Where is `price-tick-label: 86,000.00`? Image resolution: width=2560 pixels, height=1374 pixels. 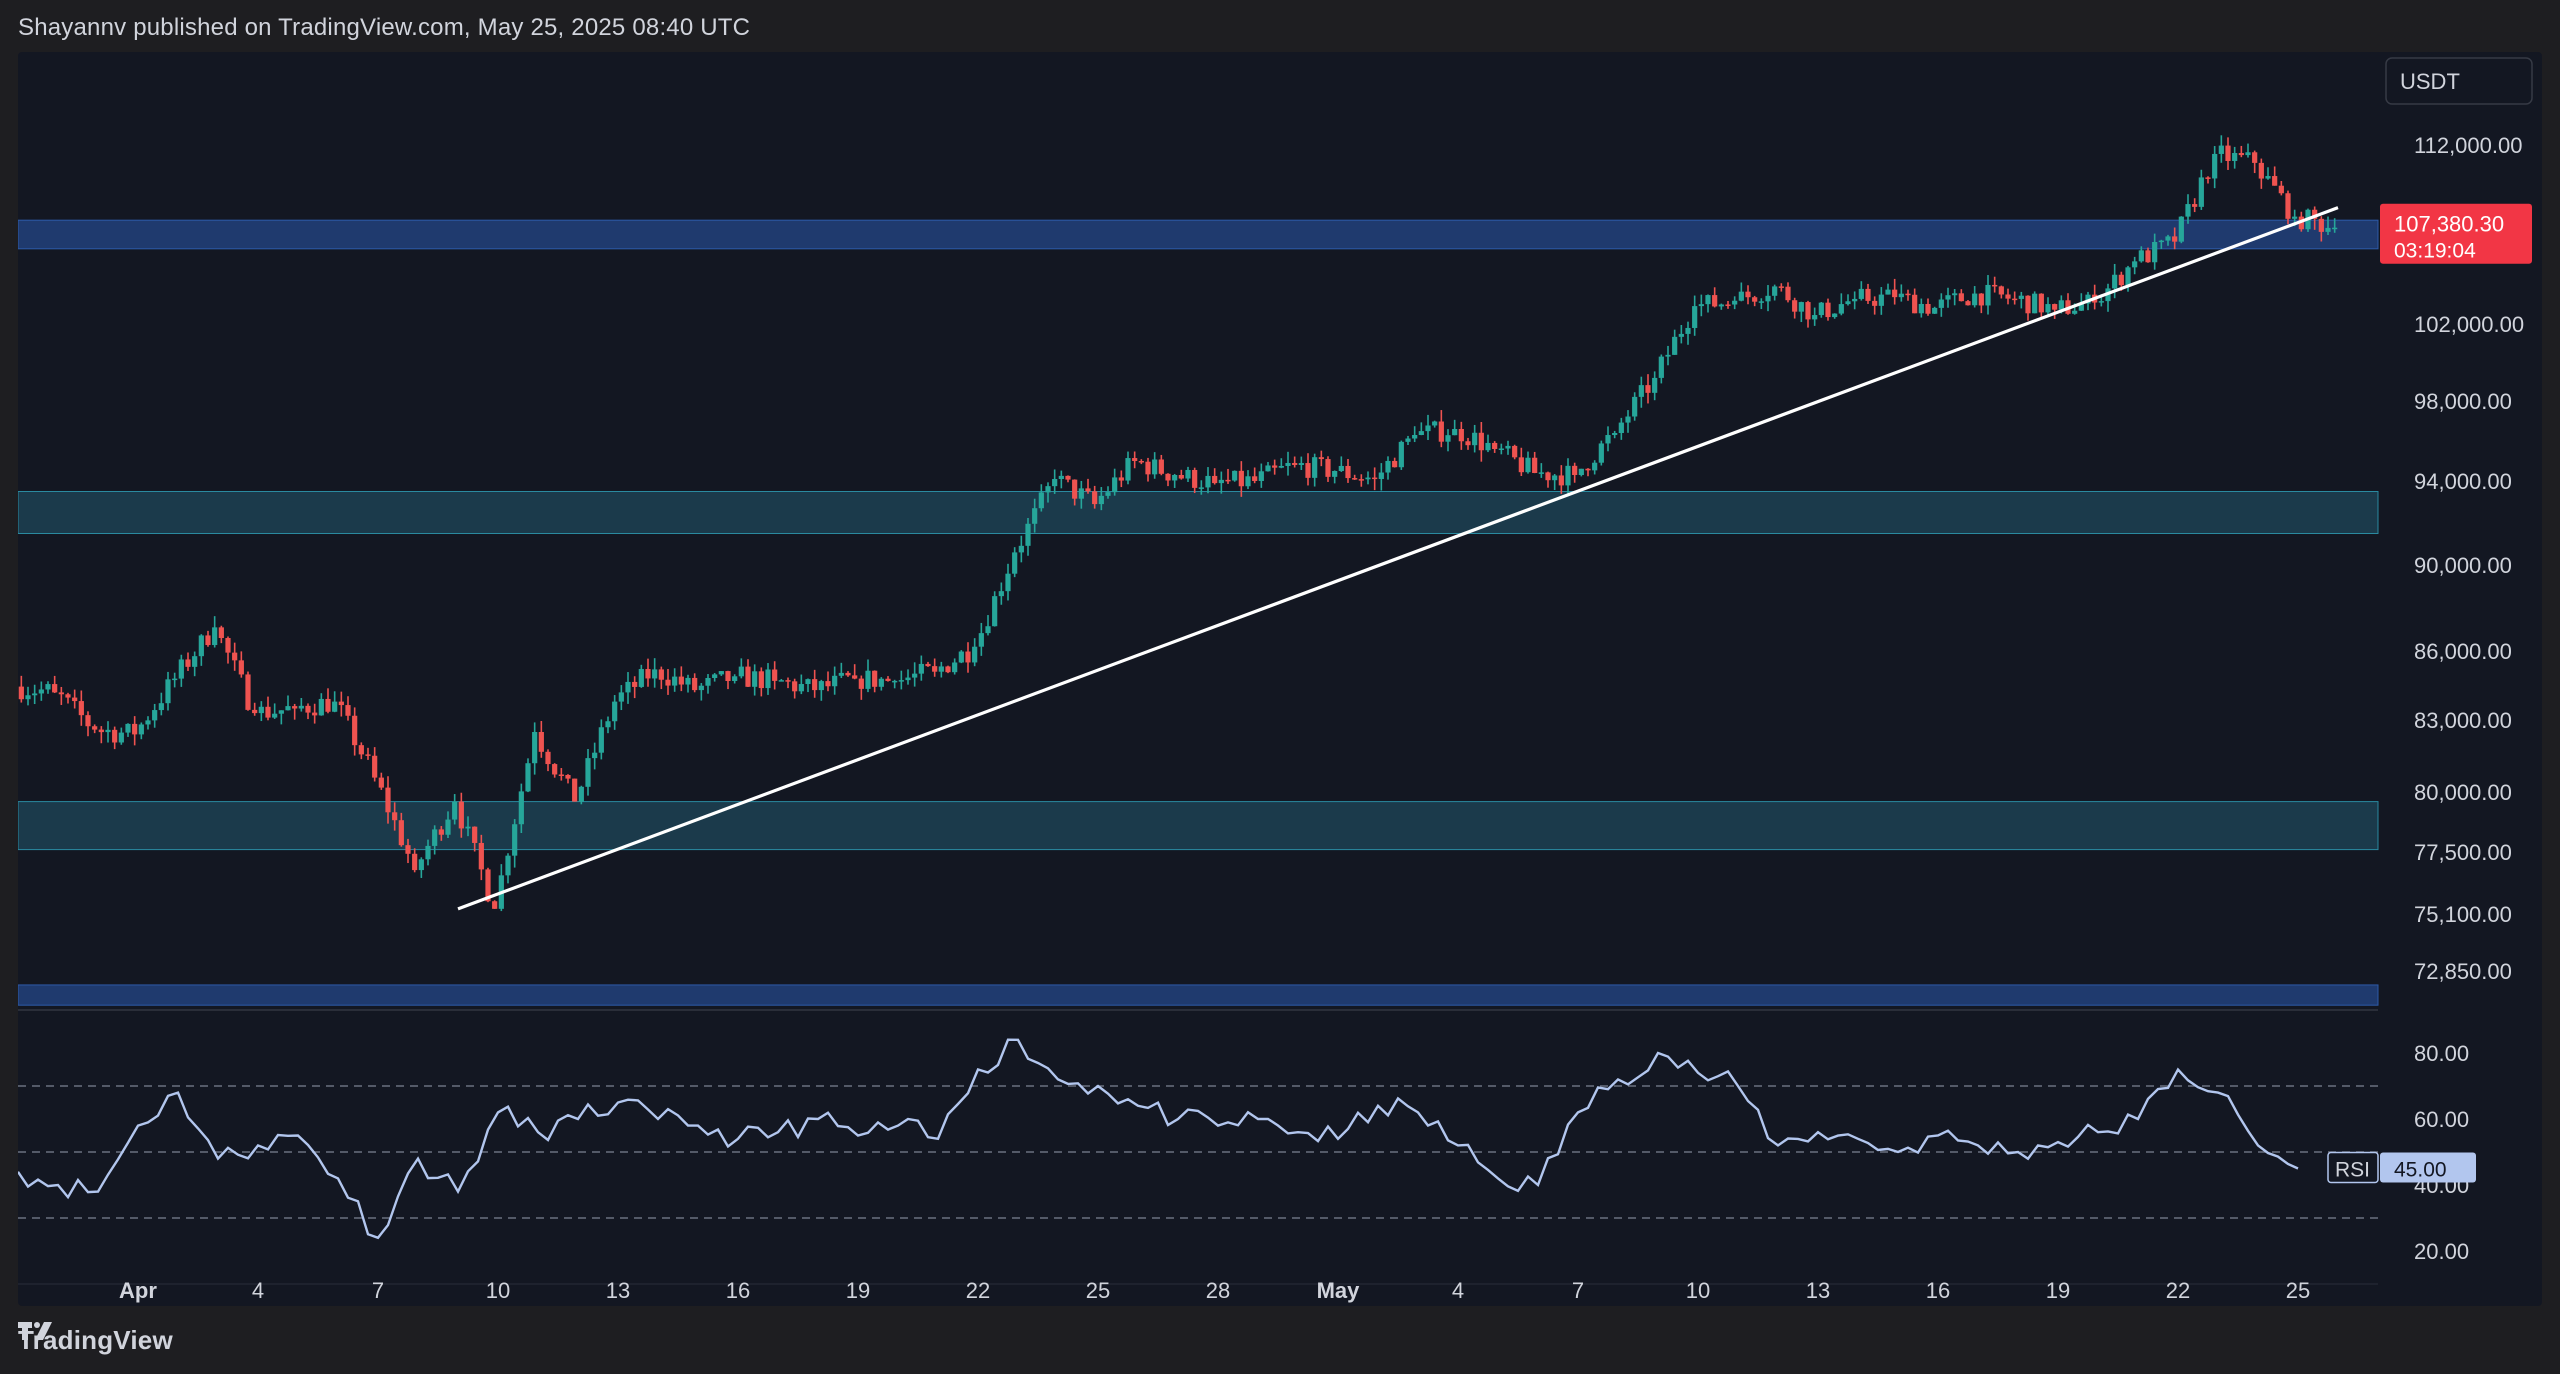
price-tick-label: 86,000.00 is located at coordinates (2463, 651).